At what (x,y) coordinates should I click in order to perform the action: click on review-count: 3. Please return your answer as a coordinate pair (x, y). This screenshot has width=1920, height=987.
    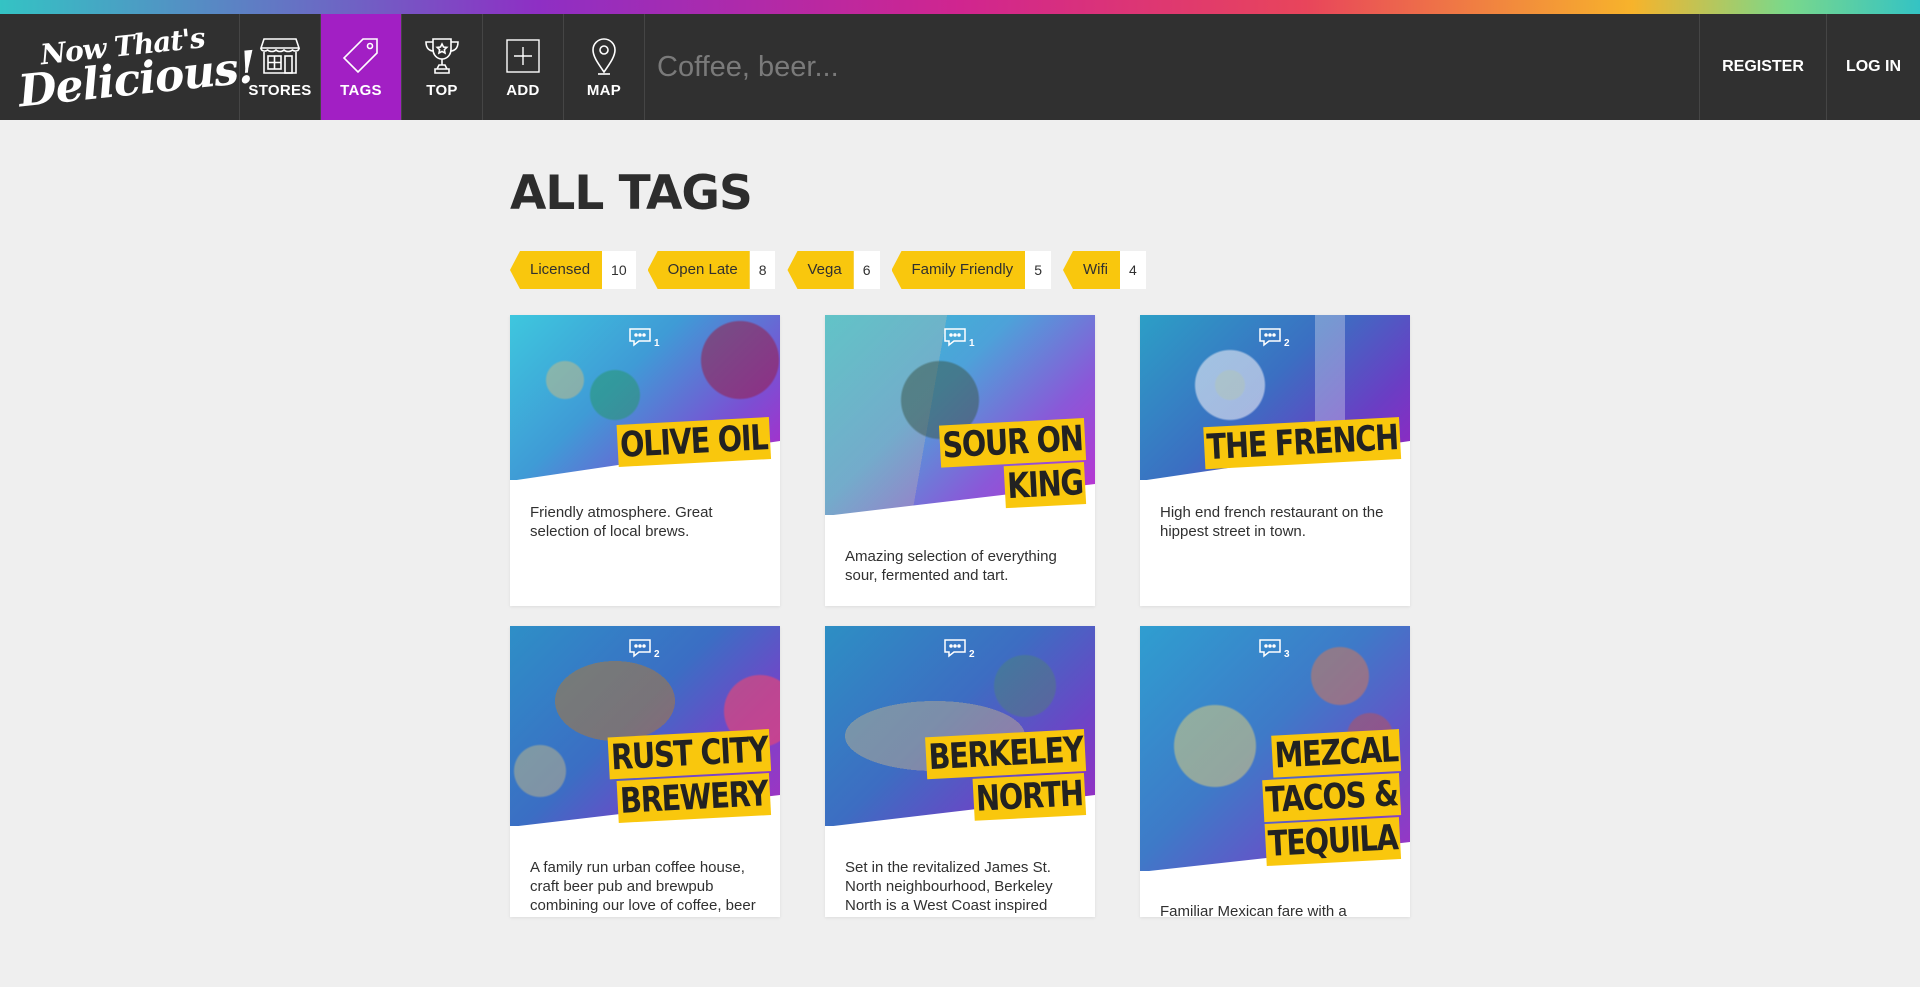
    Looking at the image, I should click on (1274, 649).